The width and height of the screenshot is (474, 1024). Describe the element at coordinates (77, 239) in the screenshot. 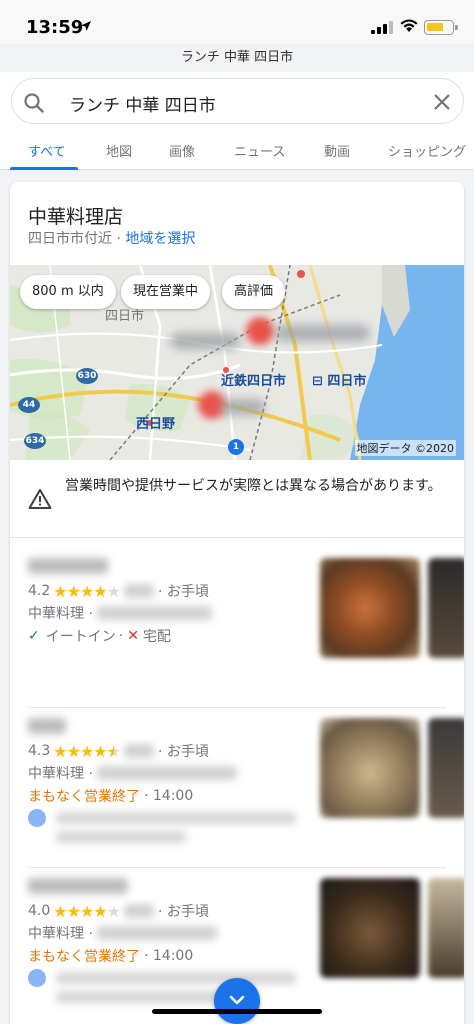

I see `location-text: 四日市市付近 ·` at that location.